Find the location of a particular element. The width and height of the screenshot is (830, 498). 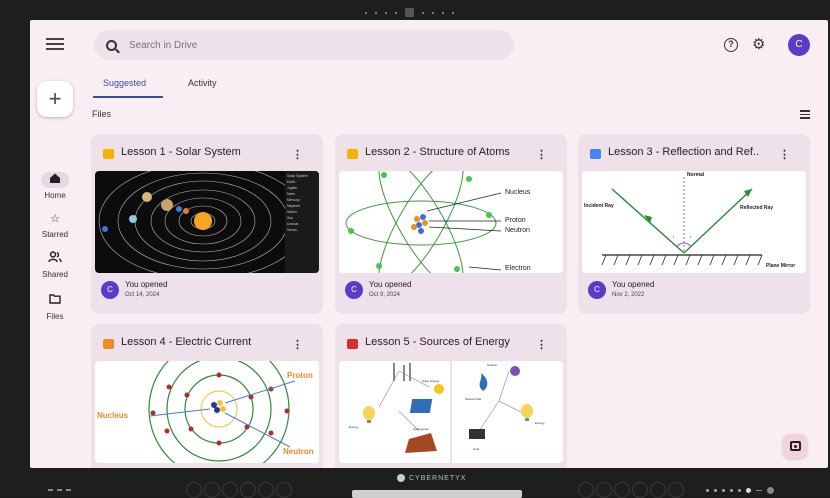

search-input is located at coordinates (279, 45).